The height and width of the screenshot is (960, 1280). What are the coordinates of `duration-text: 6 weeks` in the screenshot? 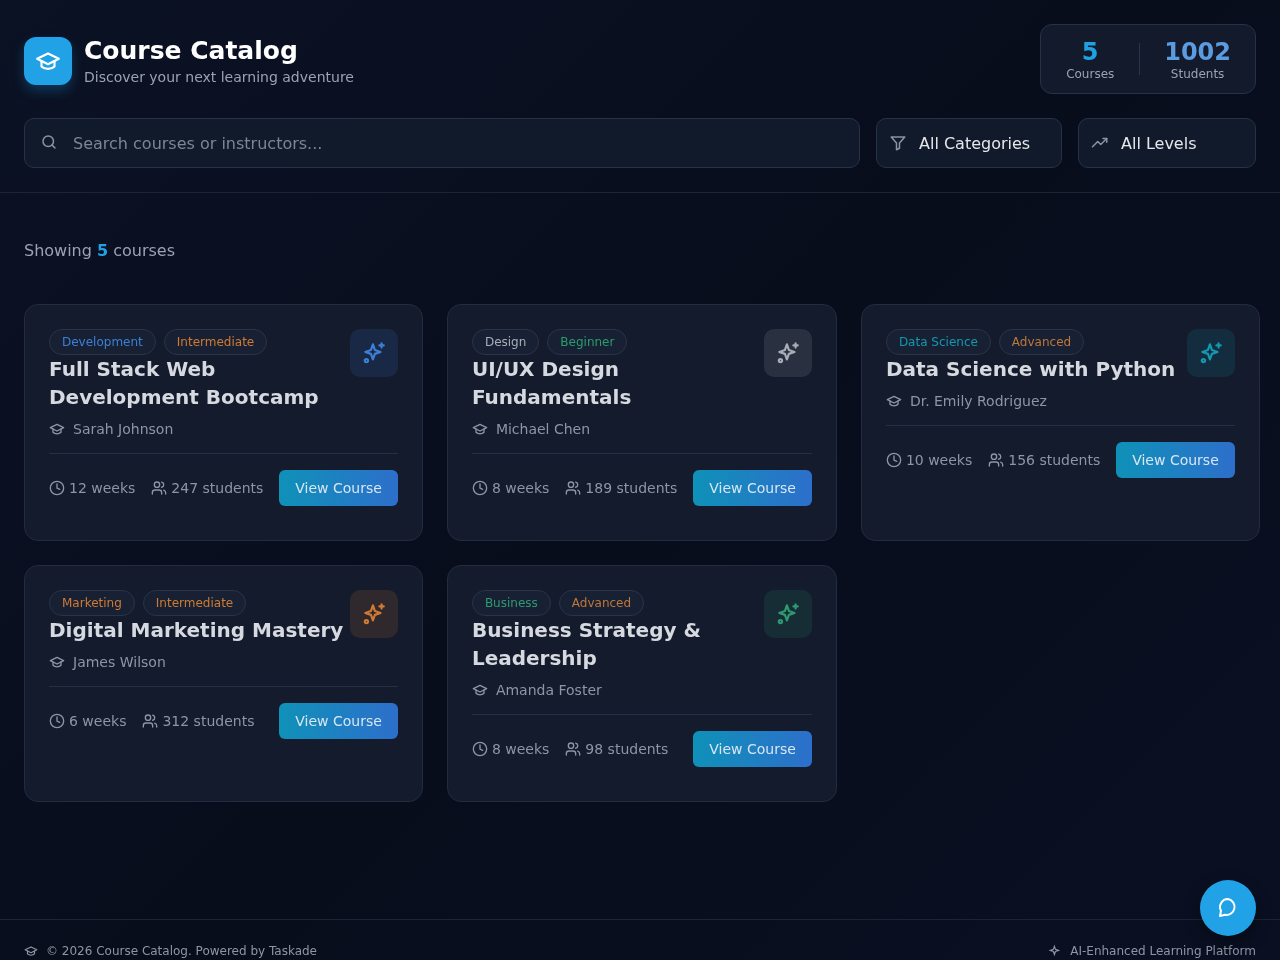 It's located at (98, 721).